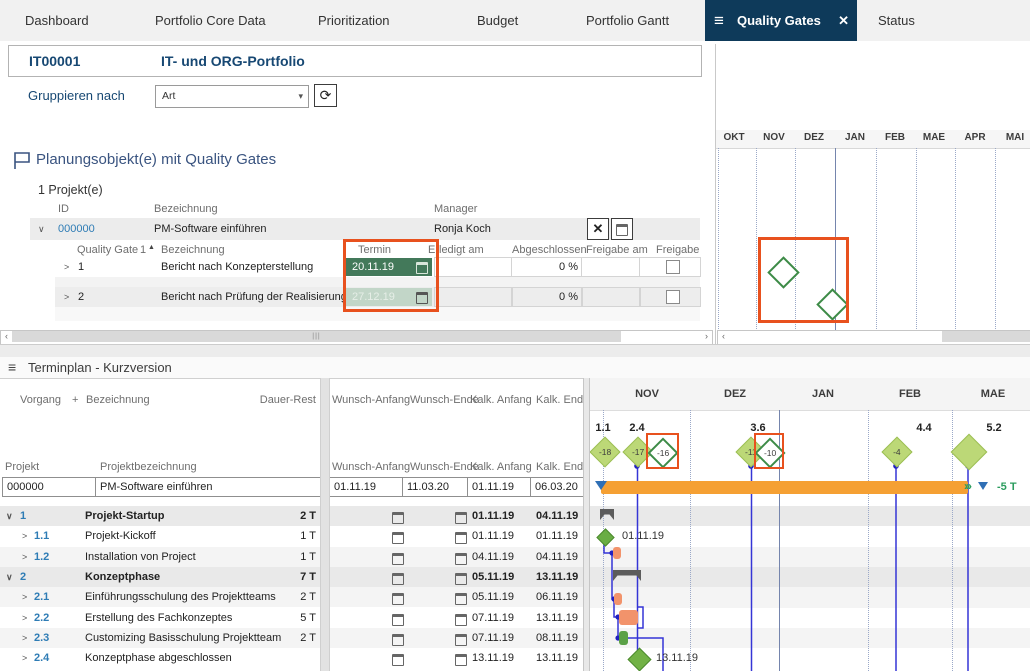  I want to click on sort-indicator: 1, so click(143, 250).